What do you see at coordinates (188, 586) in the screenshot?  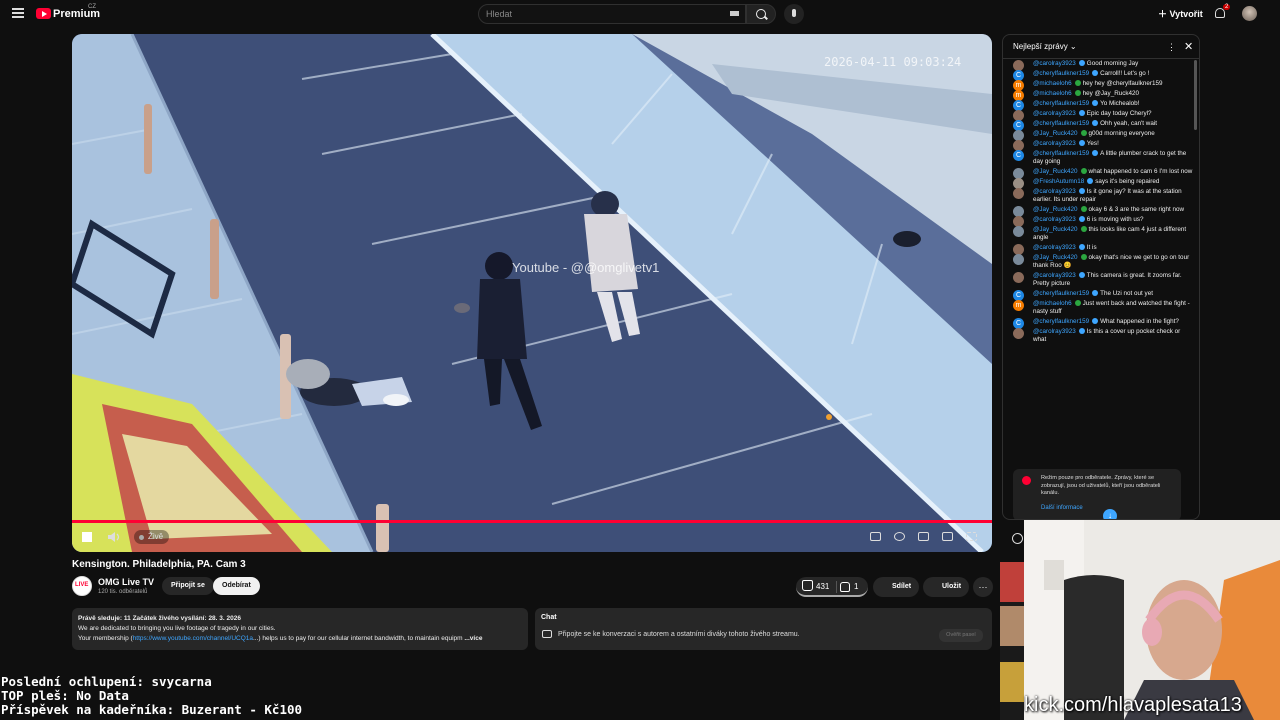 I see `join-button: Připojit se` at bounding box center [188, 586].